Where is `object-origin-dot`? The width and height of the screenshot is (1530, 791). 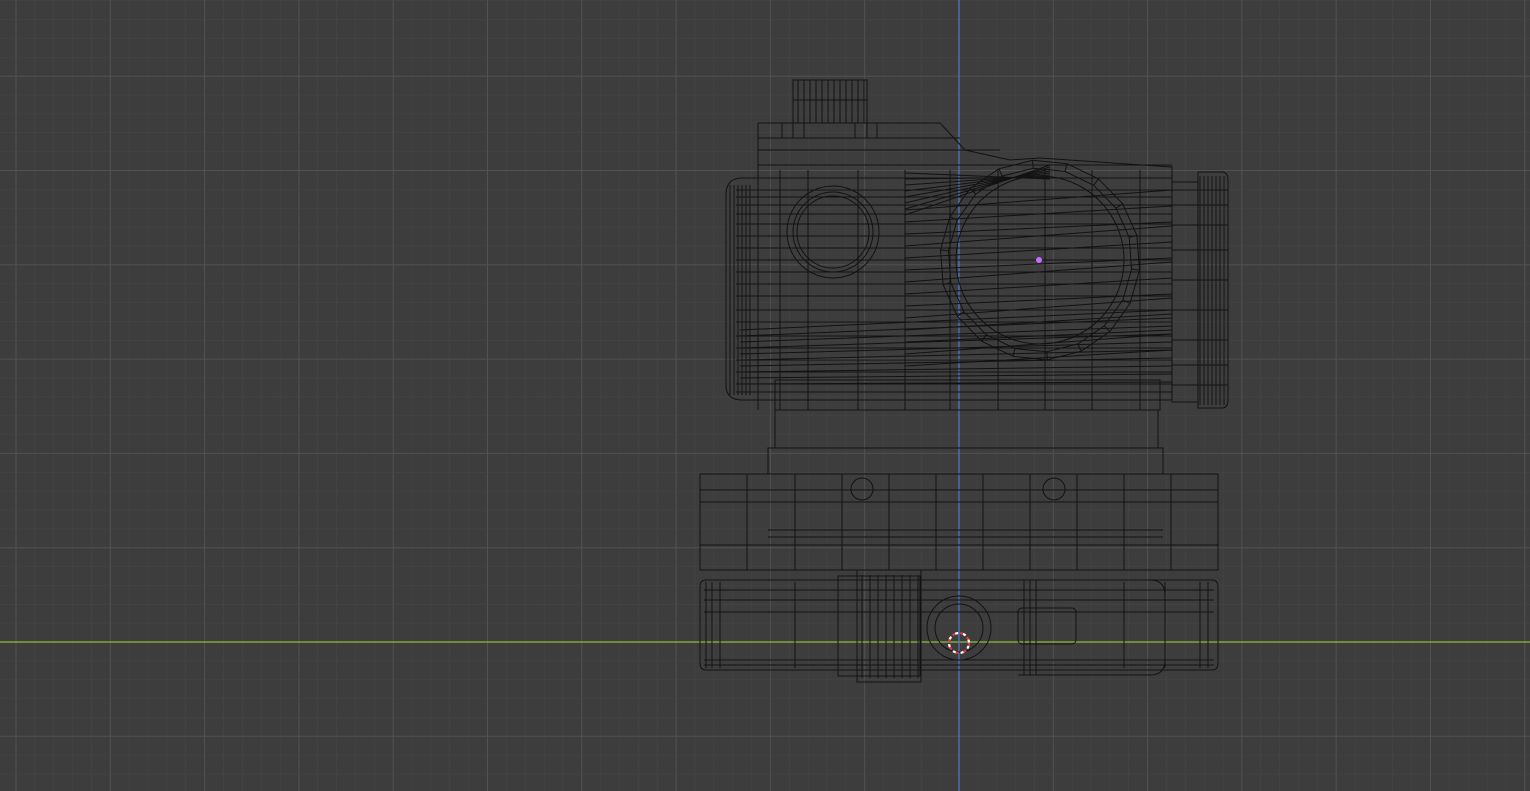 object-origin-dot is located at coordinates (1039, 260).